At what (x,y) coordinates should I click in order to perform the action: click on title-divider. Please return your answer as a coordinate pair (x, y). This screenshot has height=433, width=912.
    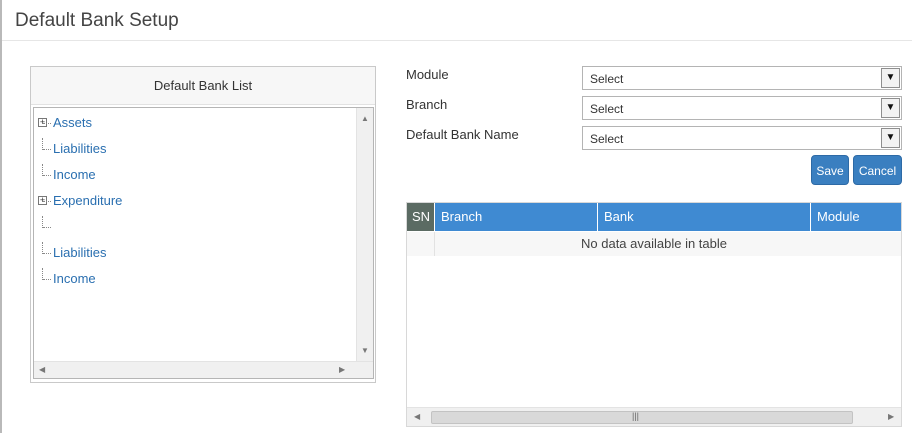
    Looking at the image, I should click on (457, 40).